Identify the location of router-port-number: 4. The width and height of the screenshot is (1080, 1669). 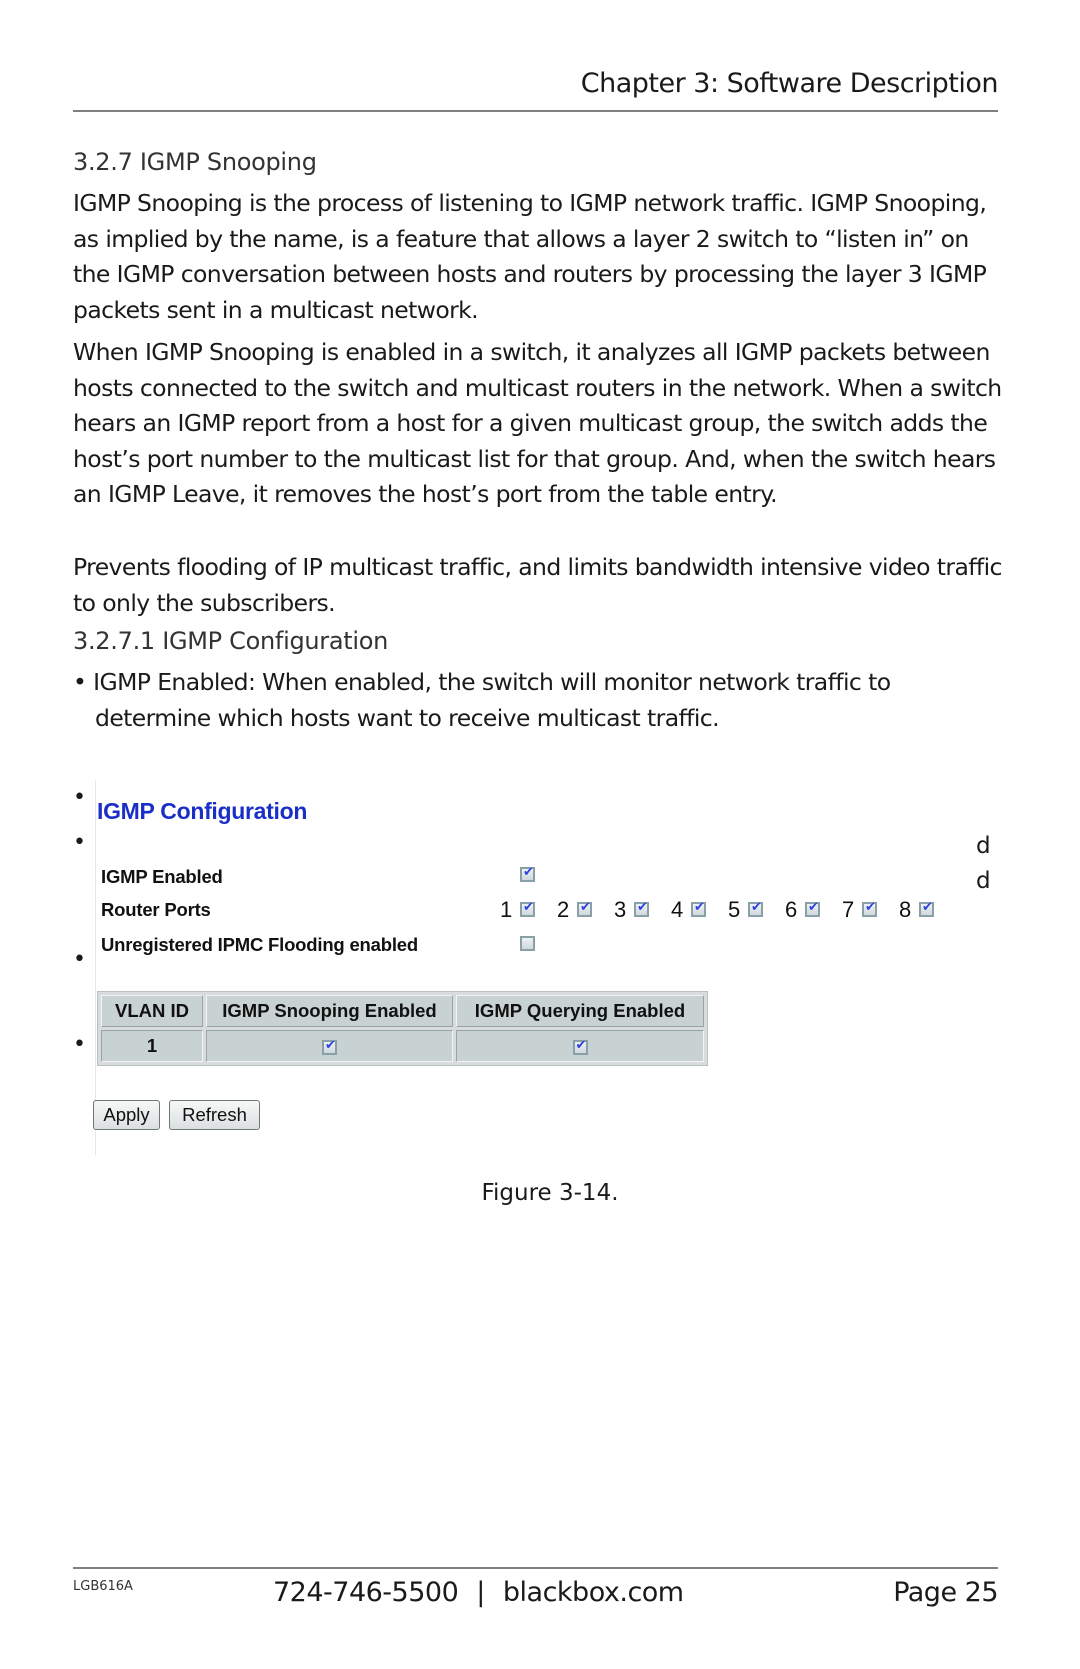
(677, 909).